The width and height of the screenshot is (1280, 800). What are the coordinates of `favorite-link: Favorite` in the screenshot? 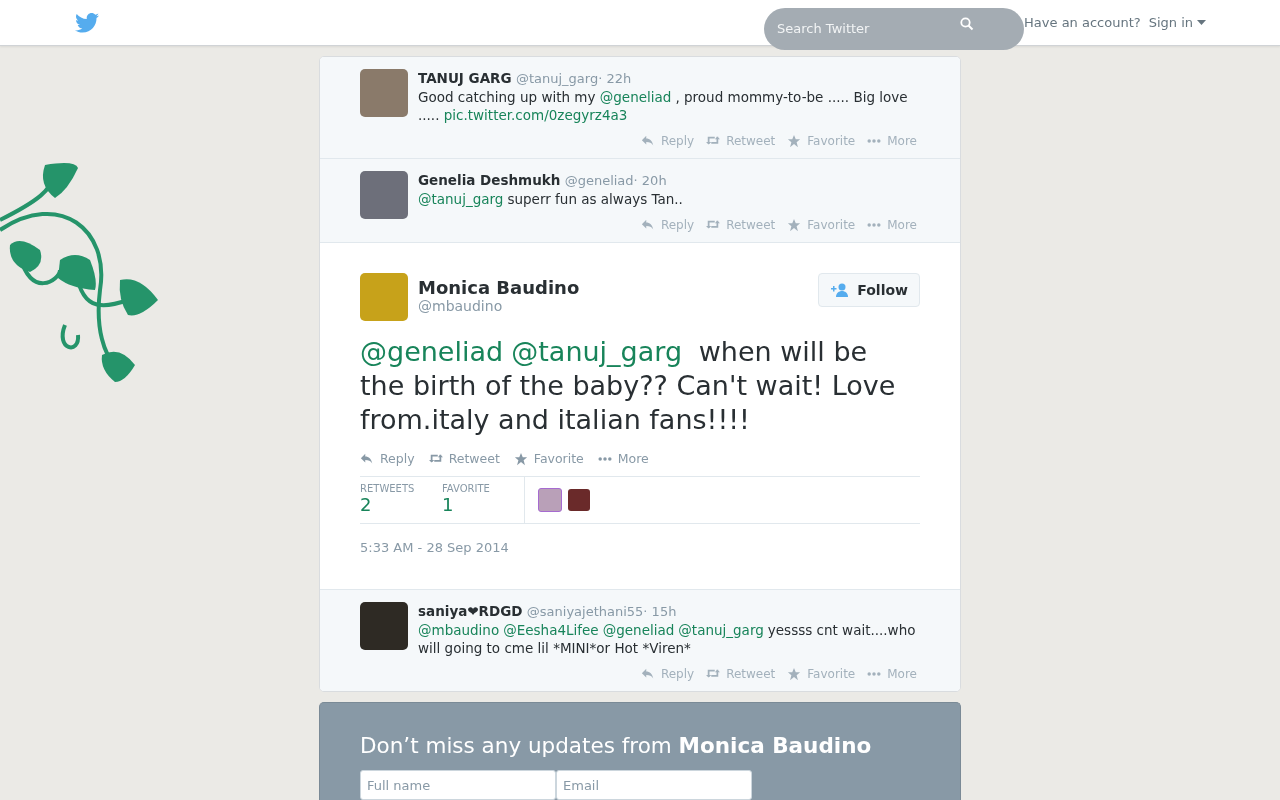 It's located at (548, 458).